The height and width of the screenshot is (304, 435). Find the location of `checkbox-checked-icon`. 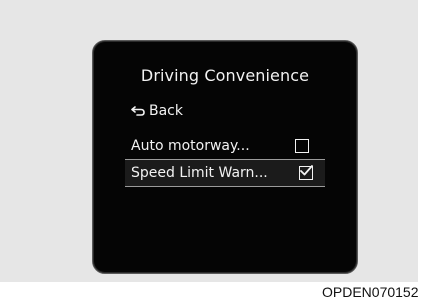

checkbox-checked-icon is located at coordinates (306, 172).